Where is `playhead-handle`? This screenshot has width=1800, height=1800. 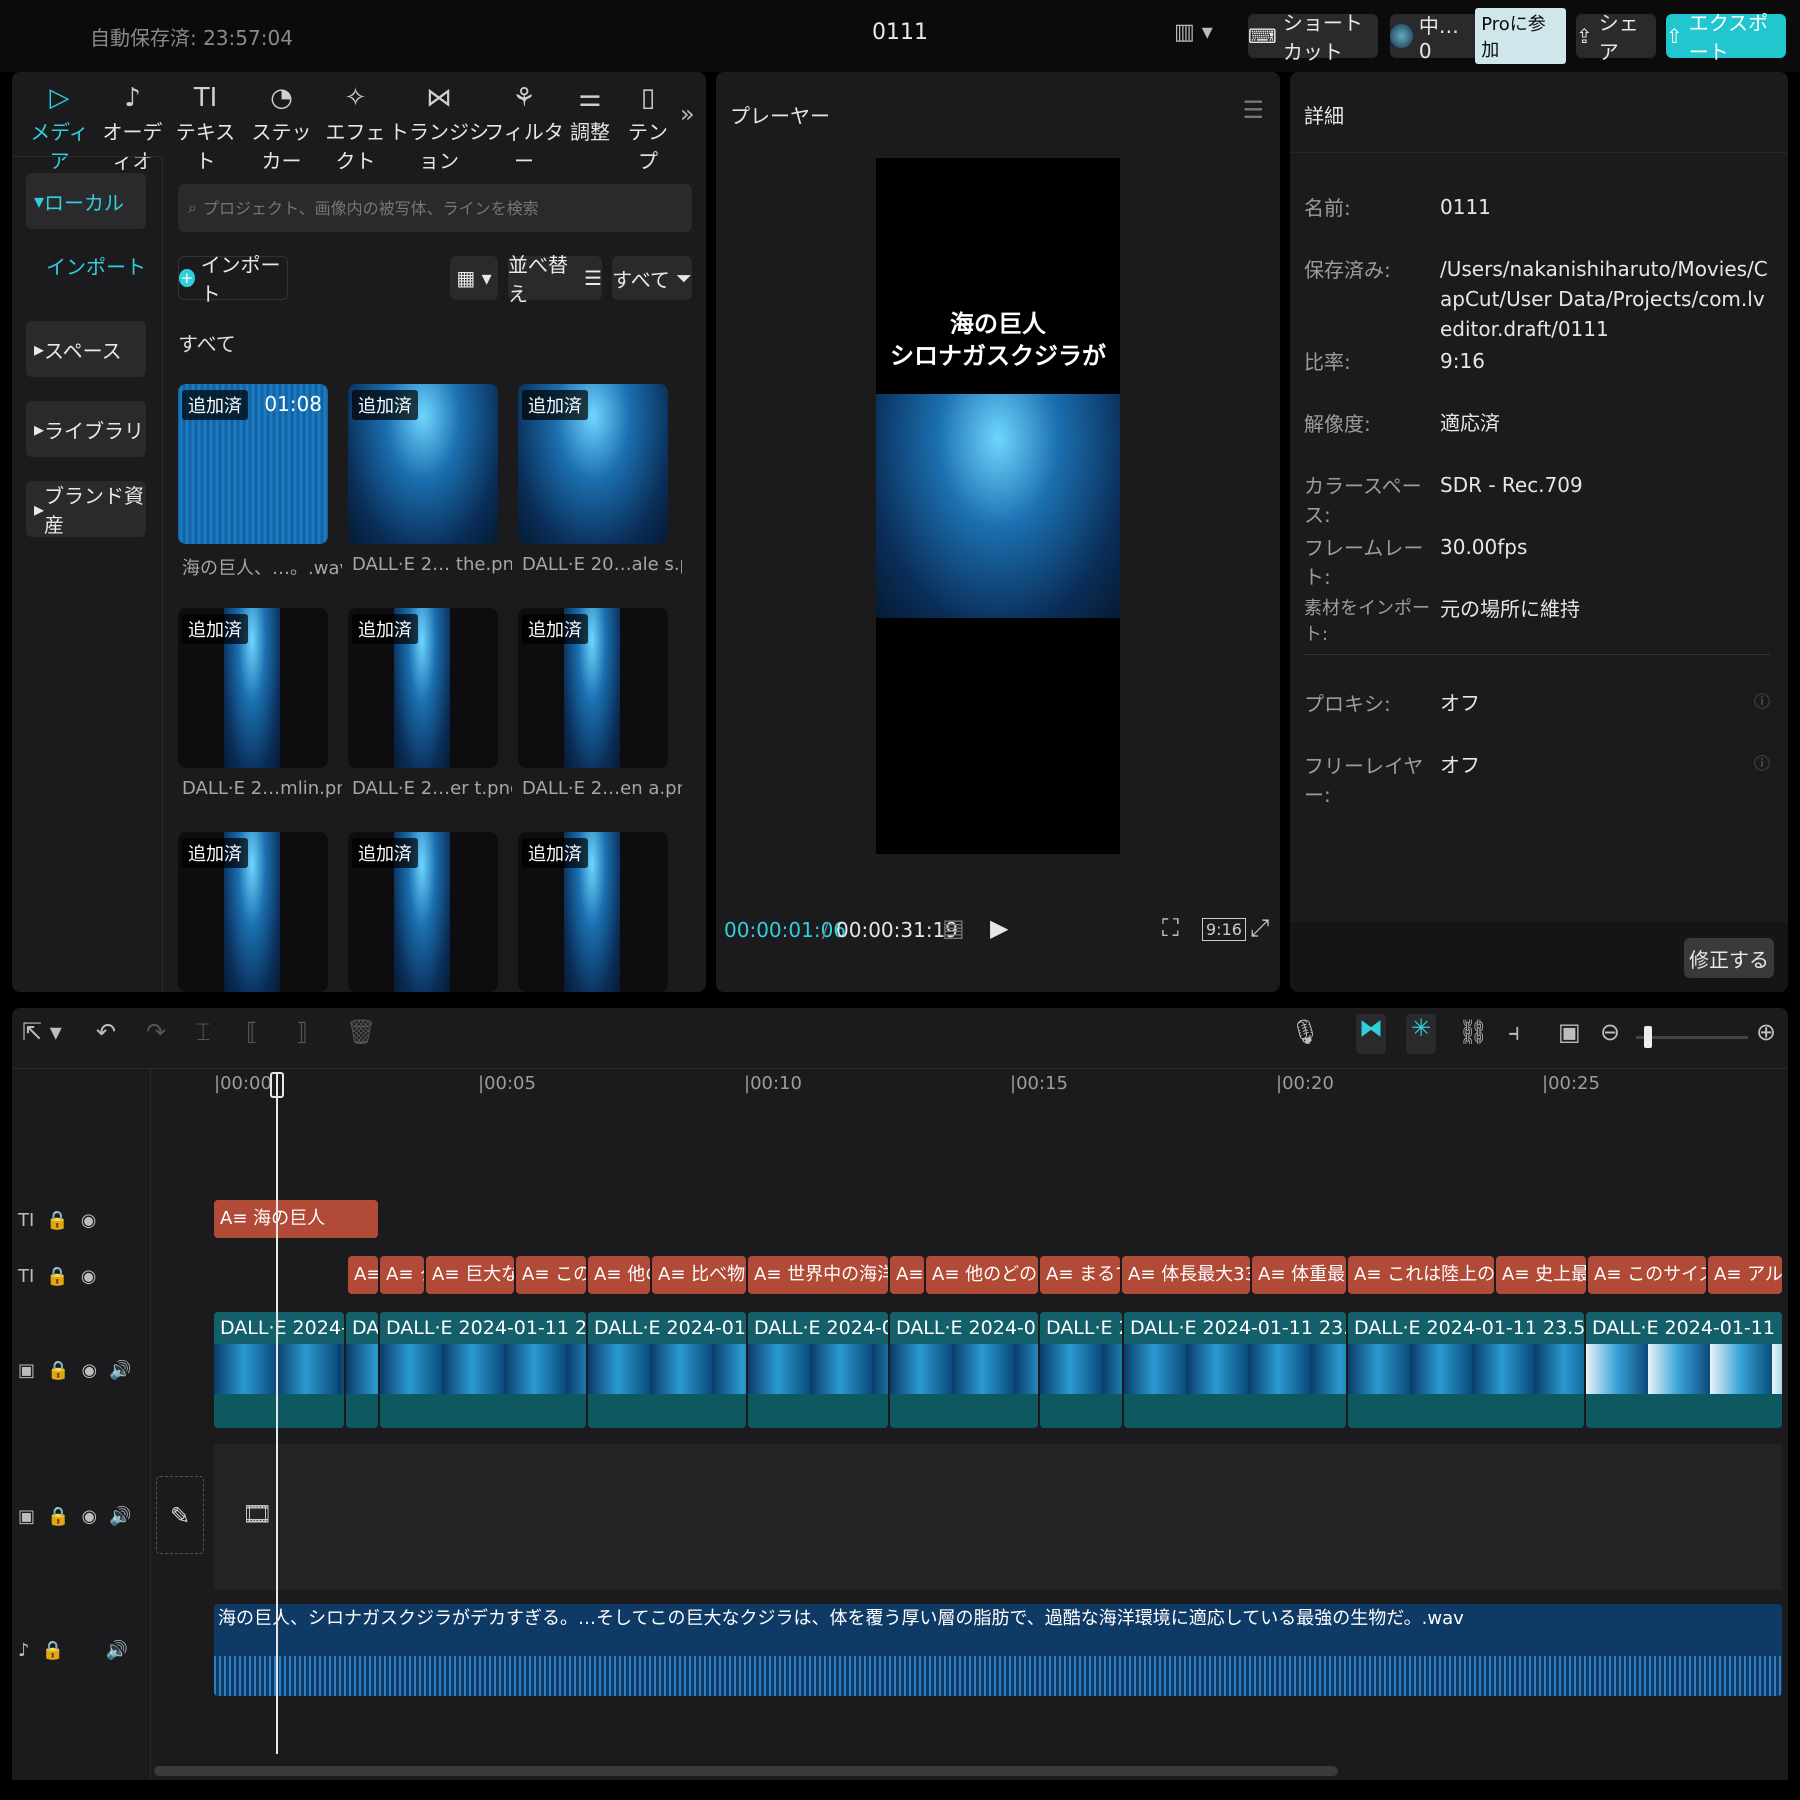
playhead-handle is located at coordinates (277, 1085).